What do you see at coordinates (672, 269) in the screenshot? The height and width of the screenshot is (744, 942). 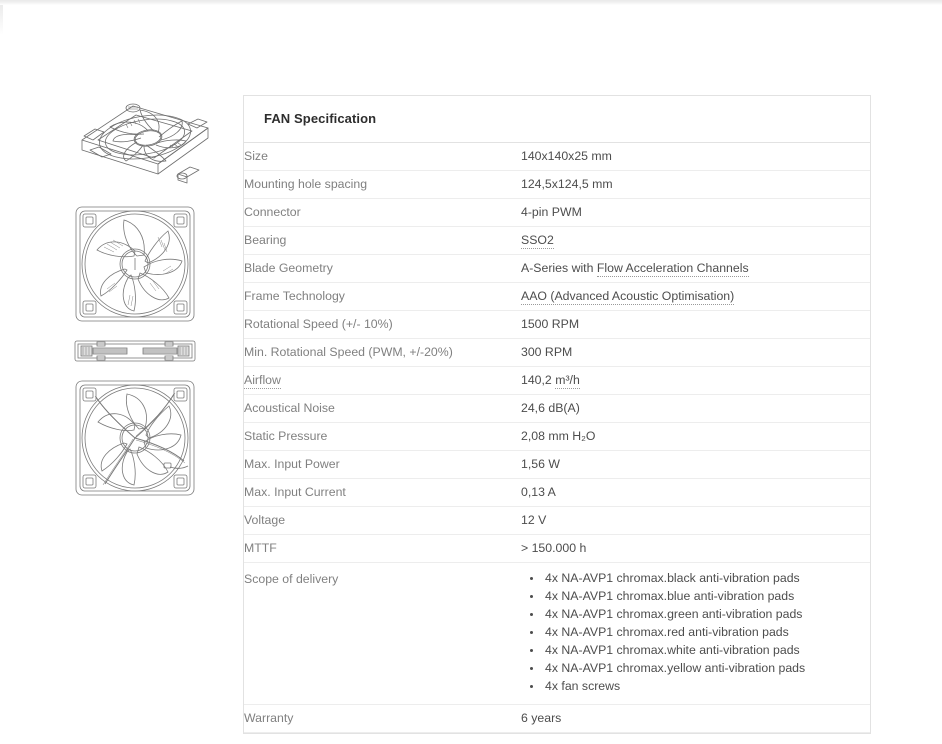 I see `spec-value-term: Flow Acceleration Channels` at bounding box center [672, 269].